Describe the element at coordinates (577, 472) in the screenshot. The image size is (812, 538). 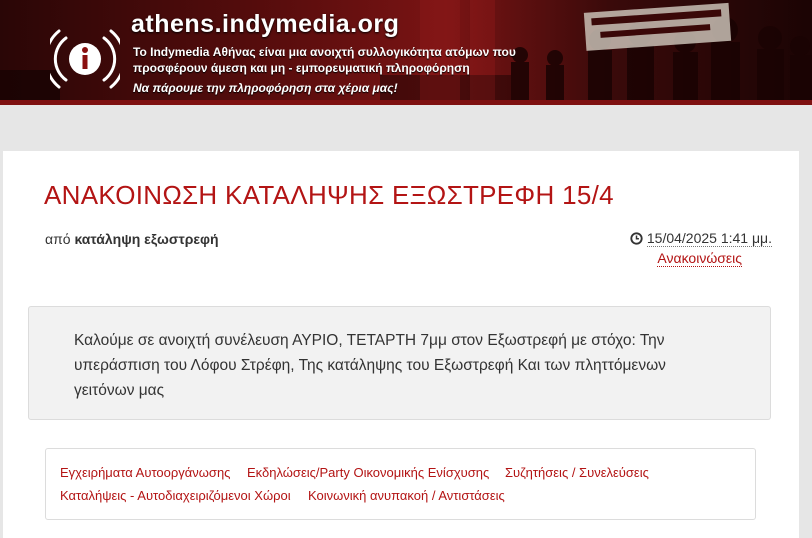
I see `tag-link: Συζητήσεις / Συνελεύσεις` at that location.